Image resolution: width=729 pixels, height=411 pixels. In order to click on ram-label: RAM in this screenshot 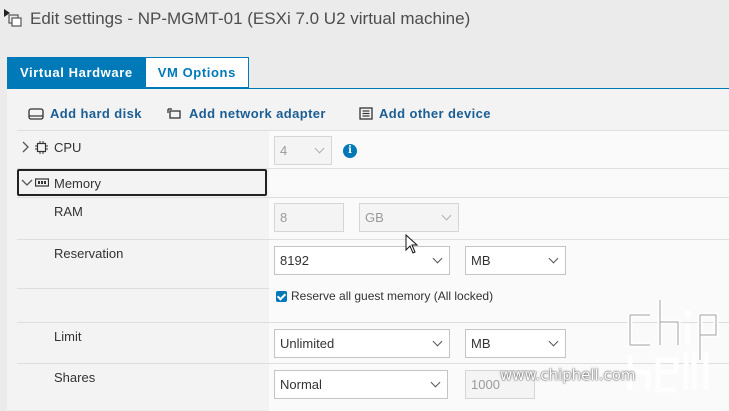, I will do `click(68, 211)`.